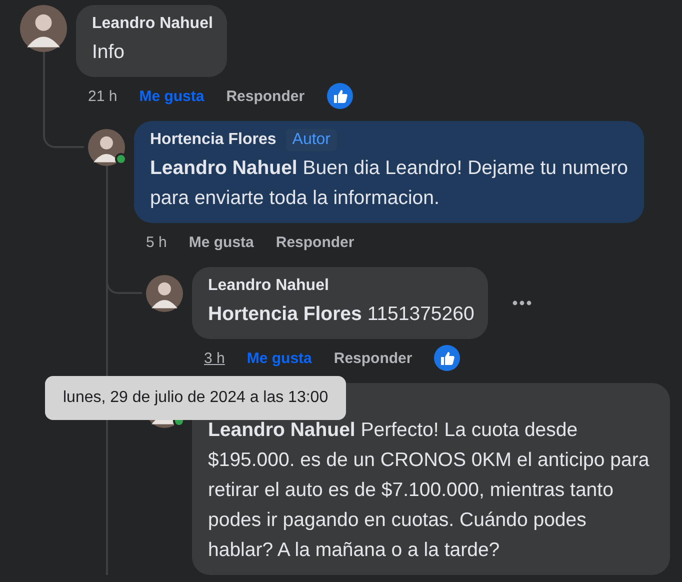 The width and height of the screenshot is (682, 582). Describe the element at coordinates (195, 398) in the screenshot. I see `date-tooltip: lunes, 29 de julio de 2024 a las 13:00` at that location.